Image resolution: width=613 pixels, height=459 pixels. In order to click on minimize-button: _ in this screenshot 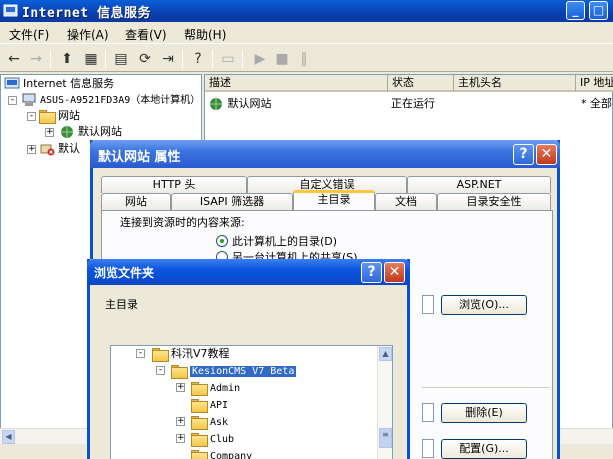, I will do `click(575, 10)`.